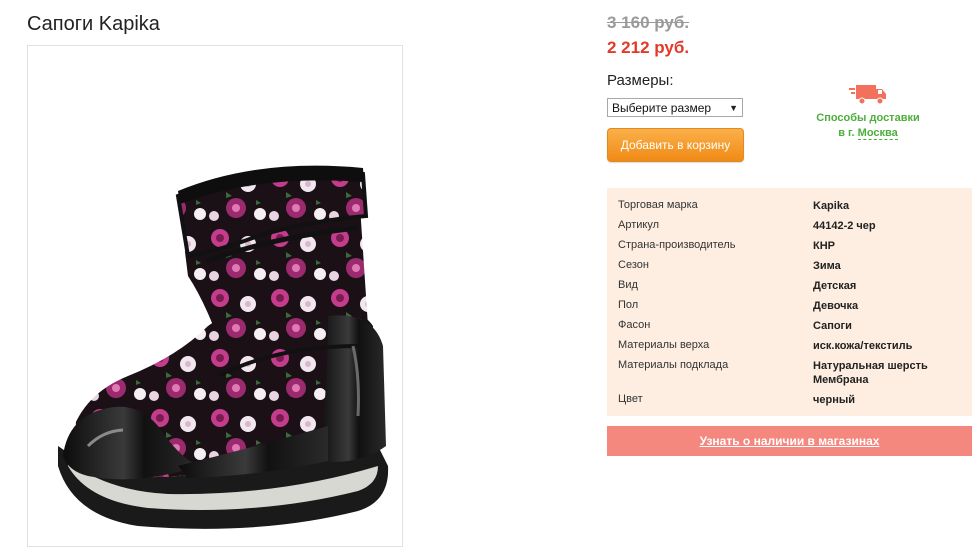 This screenshot has width=977, height=547. Describe the element at coordinates (658, 205) in the screenshot. I see `spec-key: Торговая марка` at that location.